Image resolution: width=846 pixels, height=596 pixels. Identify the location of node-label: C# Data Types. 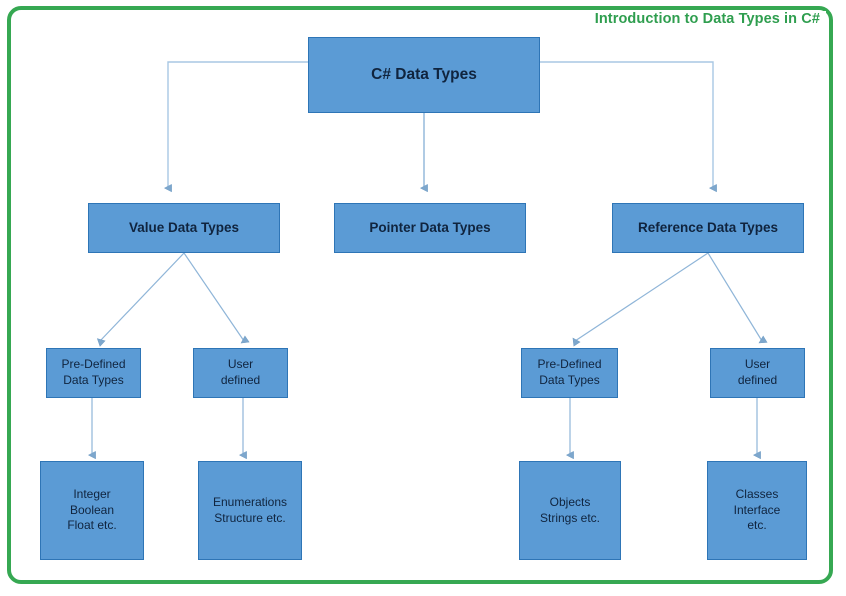
(424, 74).